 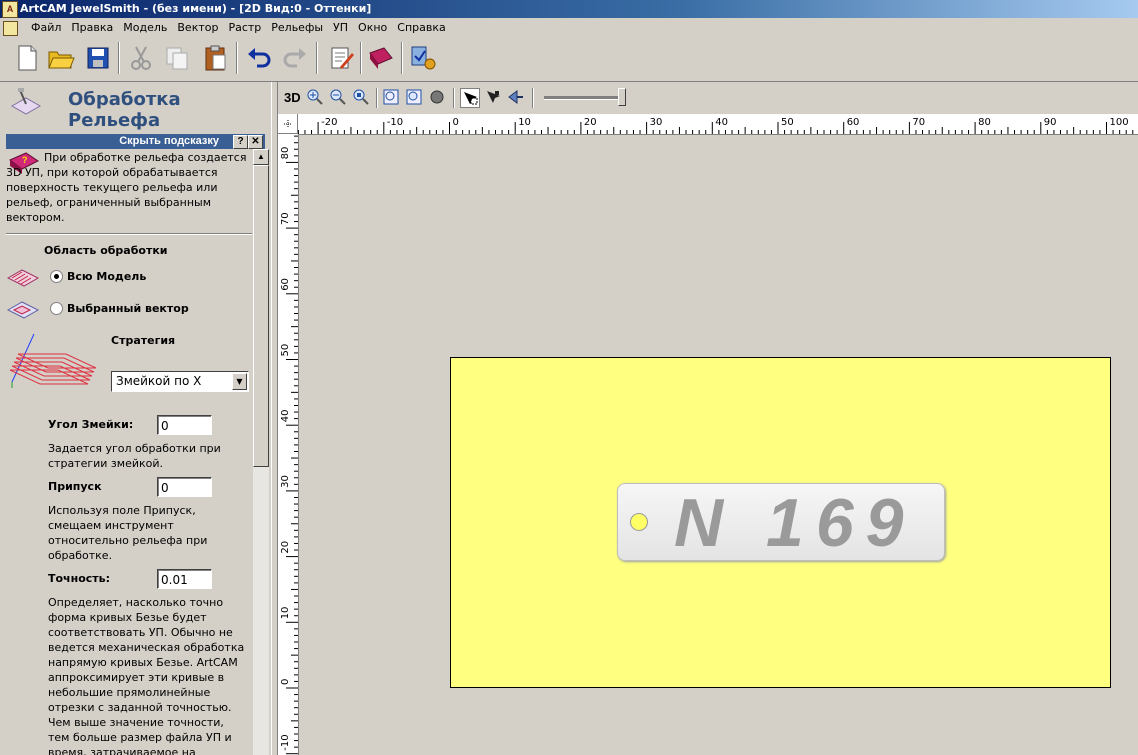 What do you see at coordinates (421, 27) in the screenshot?
I see `menu-help: Справка` at bounding box center [421, 27].